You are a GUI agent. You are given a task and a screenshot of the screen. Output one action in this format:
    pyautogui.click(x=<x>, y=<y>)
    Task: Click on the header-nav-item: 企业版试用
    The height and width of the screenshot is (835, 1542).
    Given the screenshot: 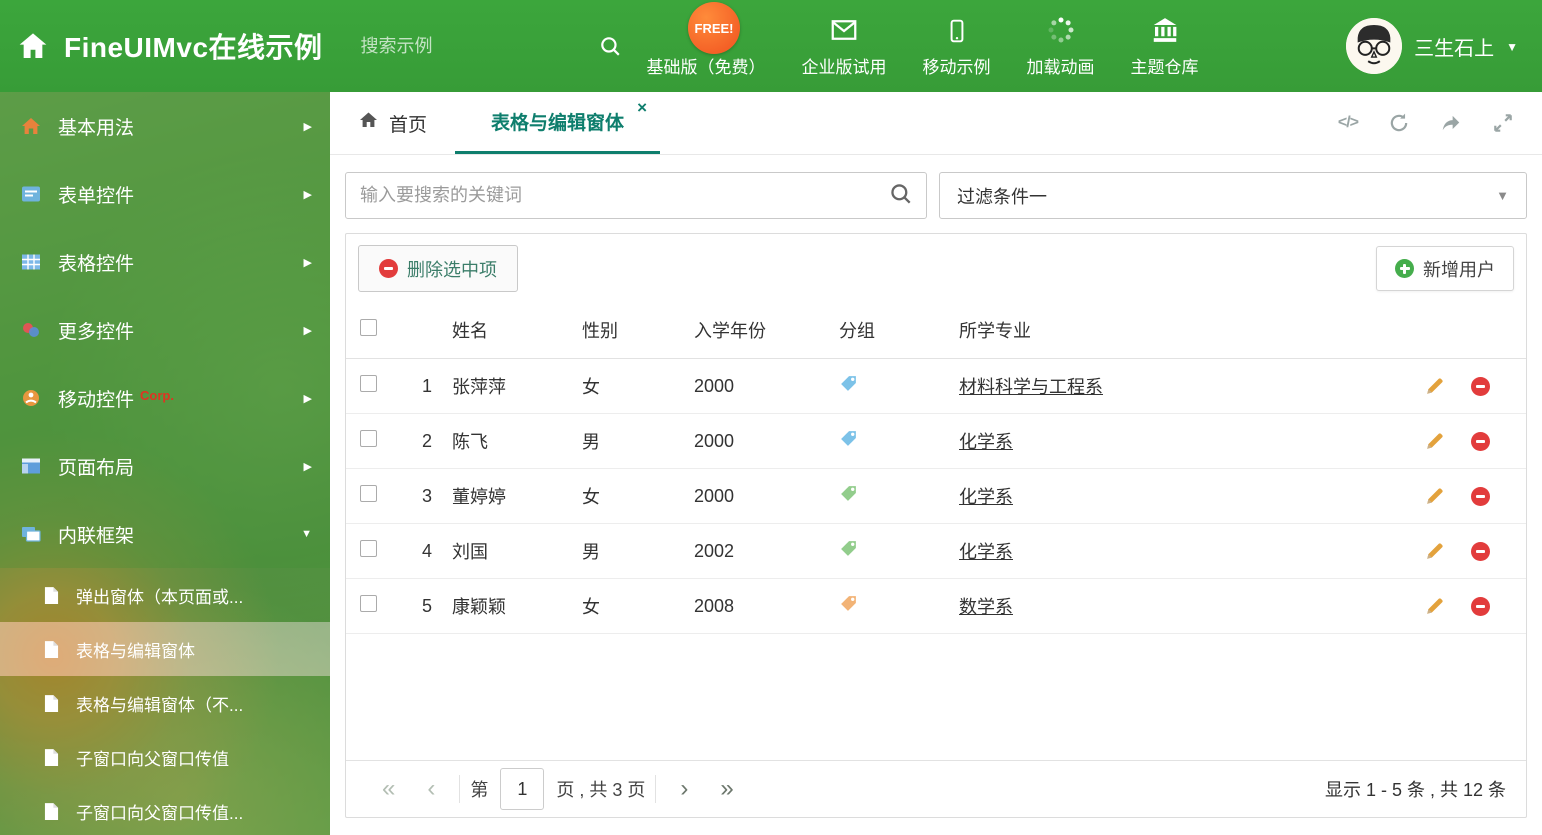 What is the action you would take?
    pyautogui.click(x=844, y=46)
    